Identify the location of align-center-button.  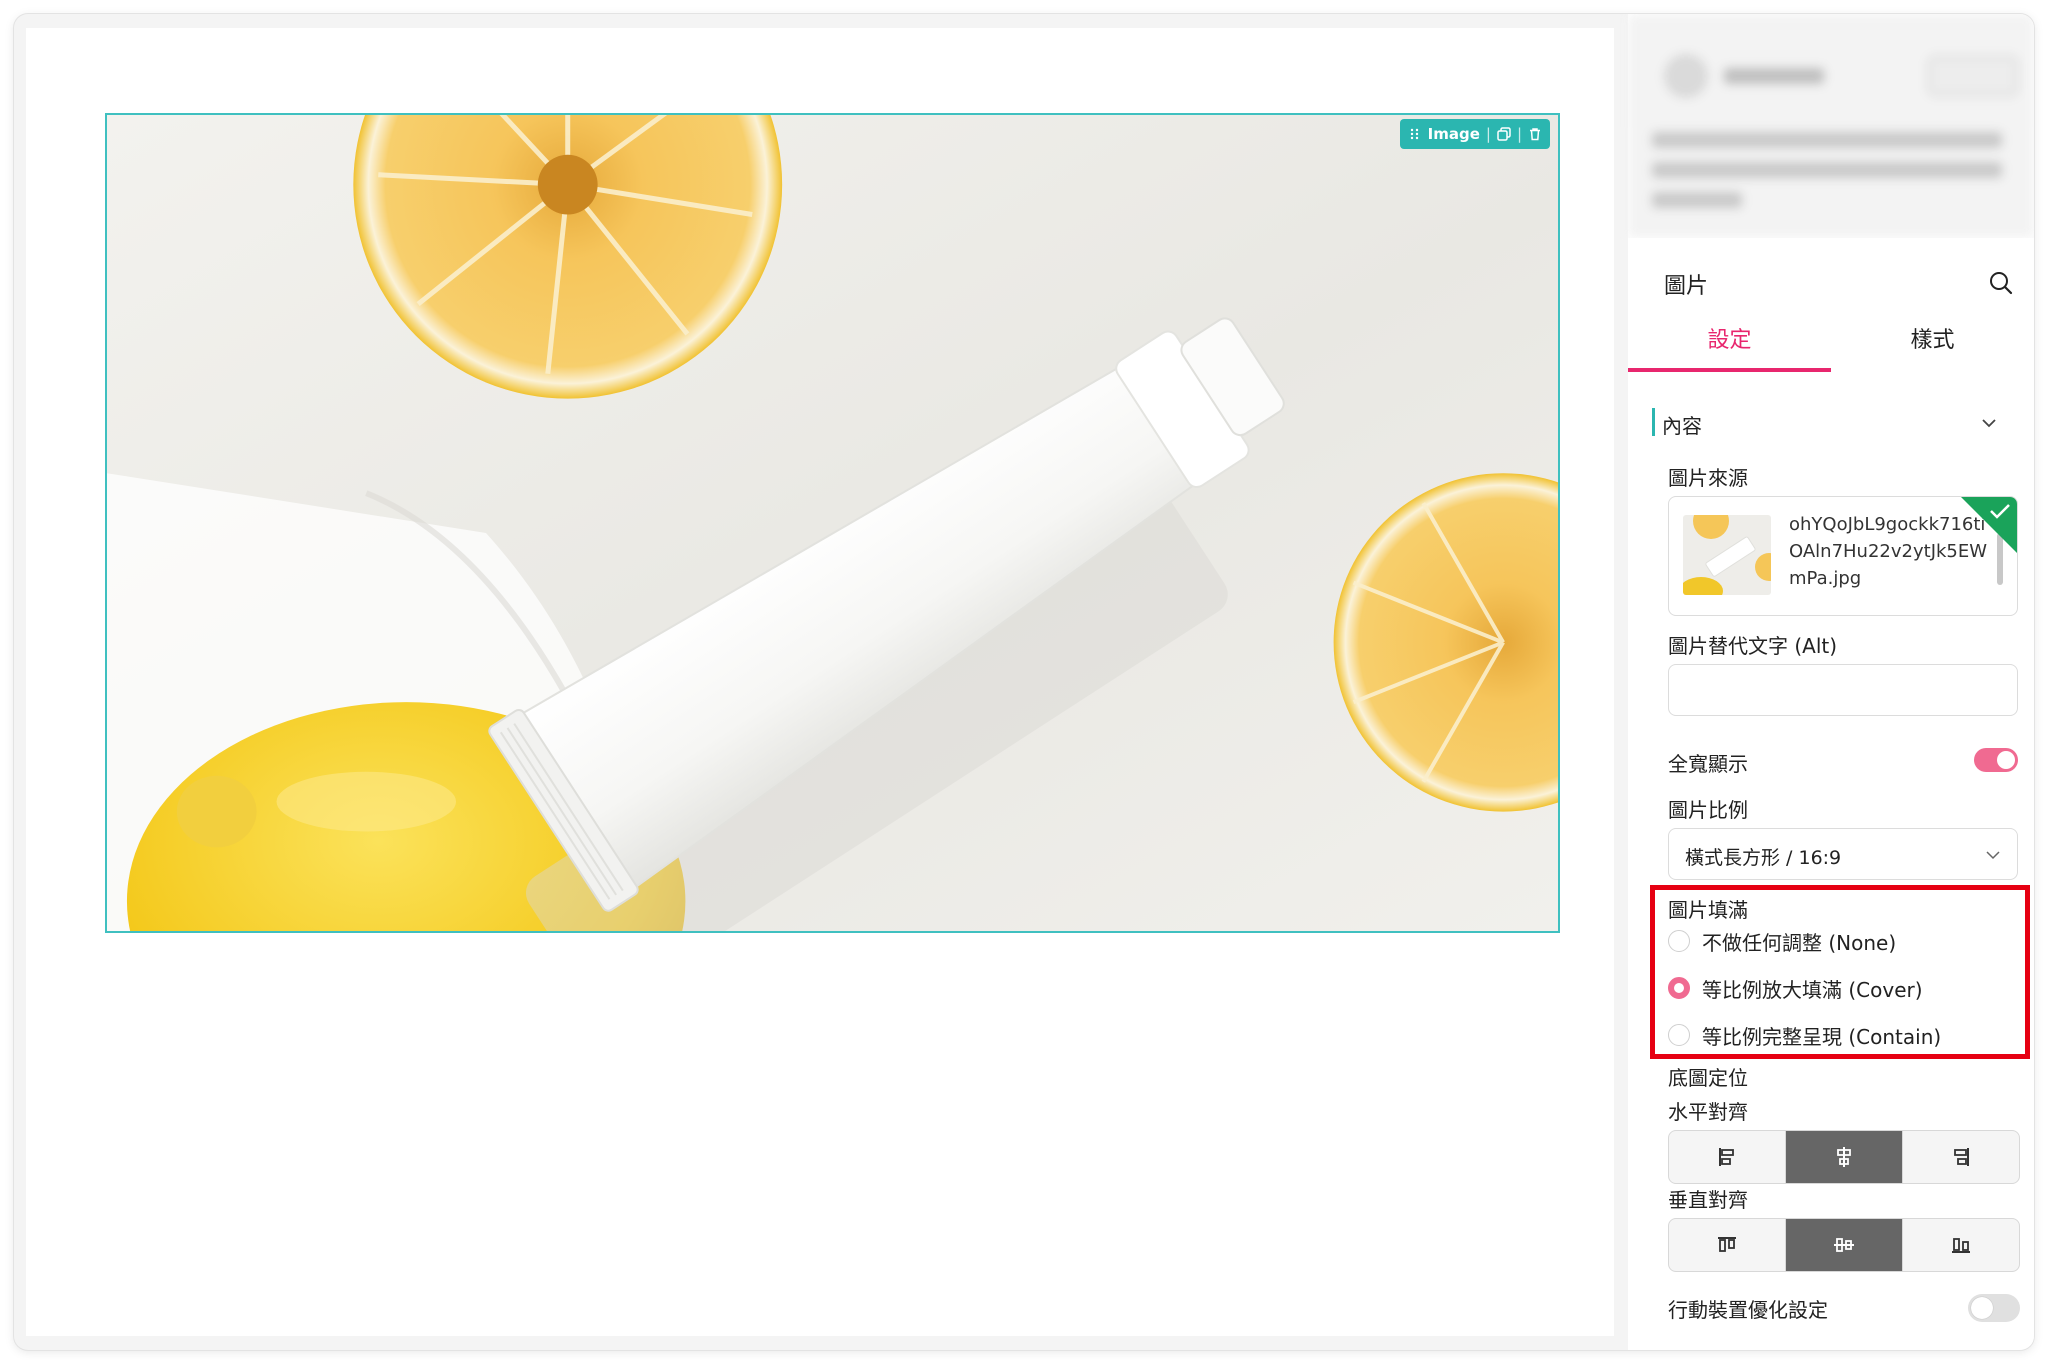
(1844, 1157).